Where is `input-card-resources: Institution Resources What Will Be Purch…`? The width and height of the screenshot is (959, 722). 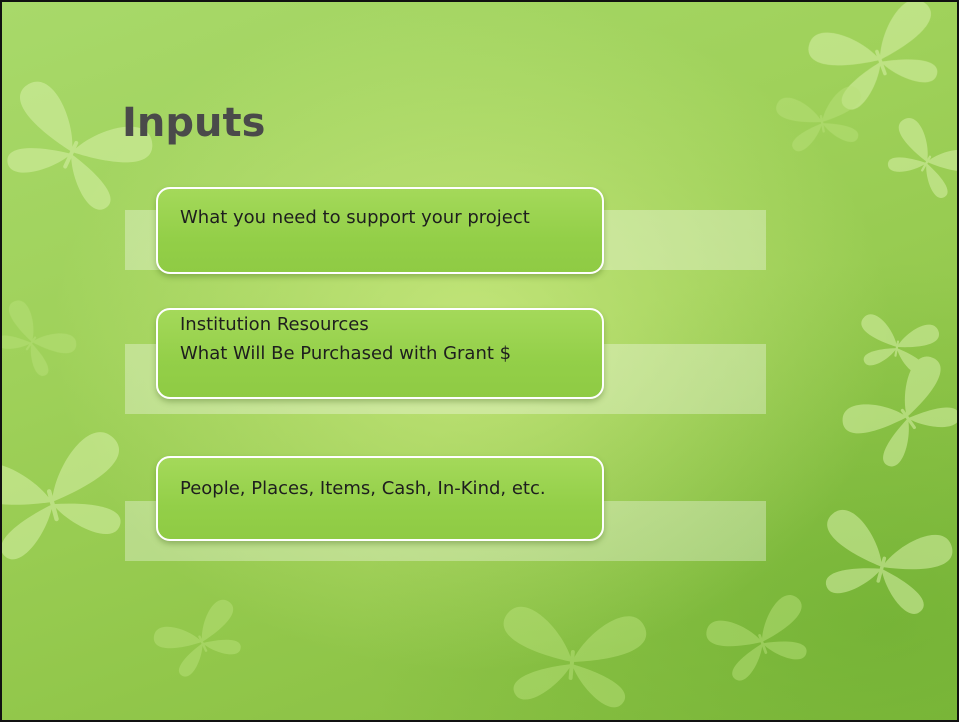 input-card-resources: Institution Resources What Will Be Purch… is located at coordinates (380, 353).